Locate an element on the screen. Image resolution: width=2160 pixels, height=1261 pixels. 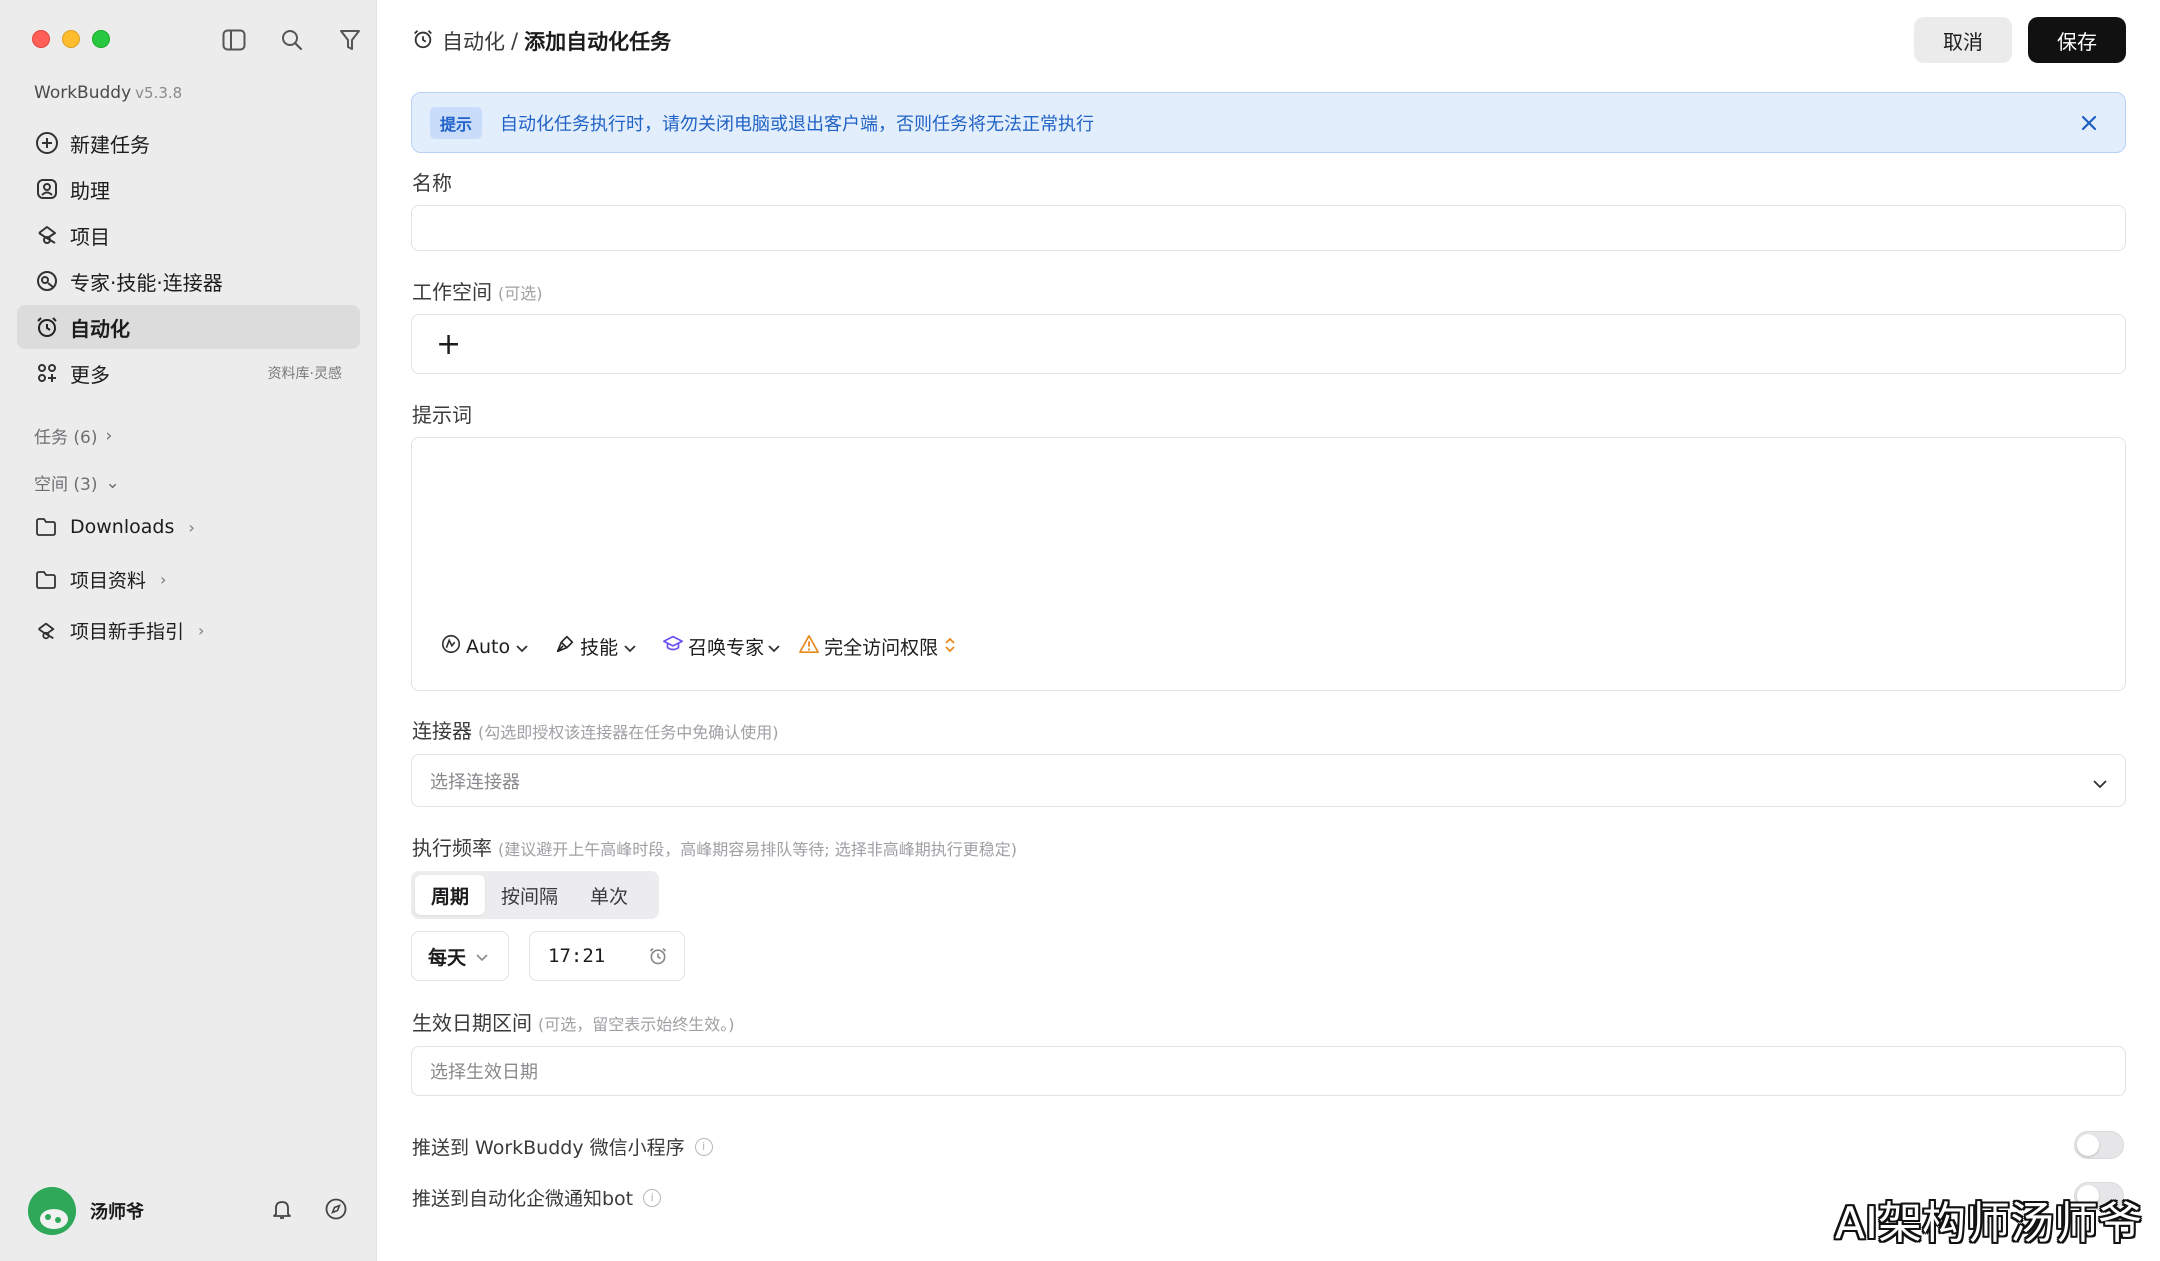
warning-icon is located at coordinates (811, 646).